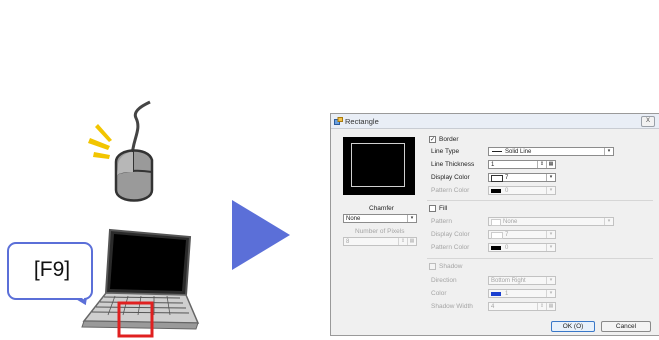 This screenshot has width=659, height=340. Describe the element at coordinates (507, 248) in the screenshot. I see `fill-pattern-color-value: 0` at that location.